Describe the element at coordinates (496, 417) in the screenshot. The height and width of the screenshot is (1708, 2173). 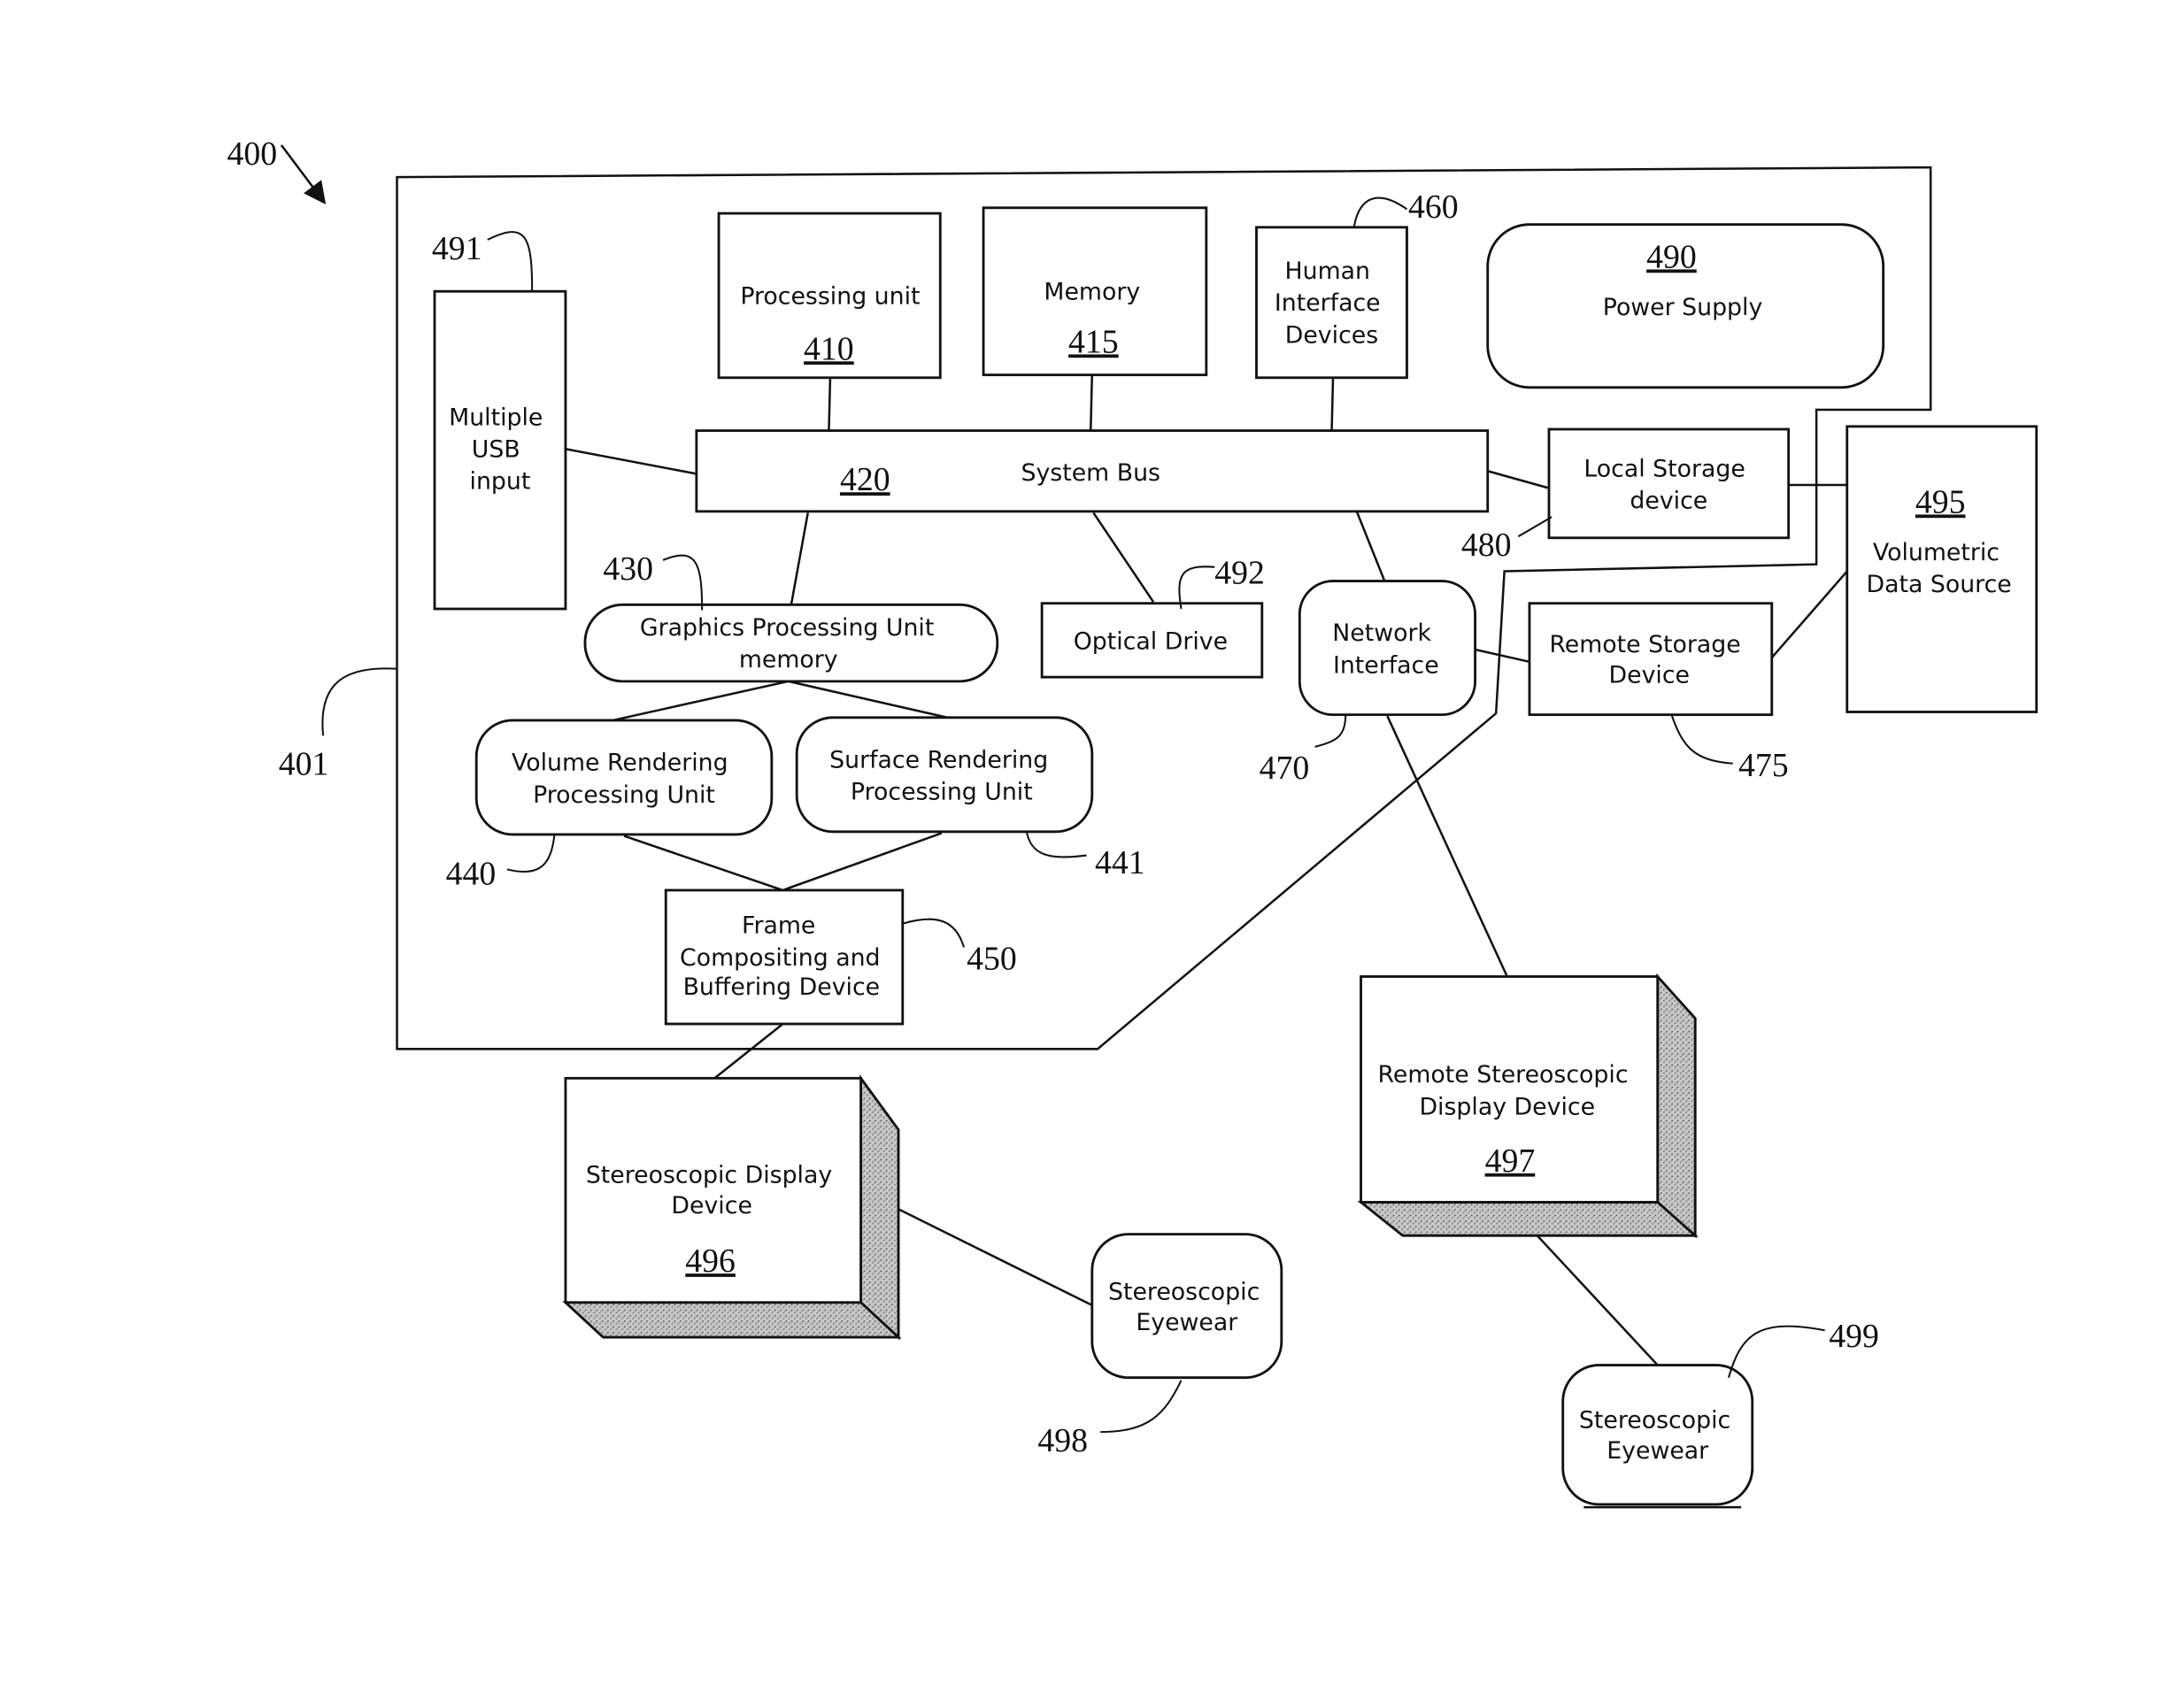
I see `usb-label-line-1: Multiple` at that location.